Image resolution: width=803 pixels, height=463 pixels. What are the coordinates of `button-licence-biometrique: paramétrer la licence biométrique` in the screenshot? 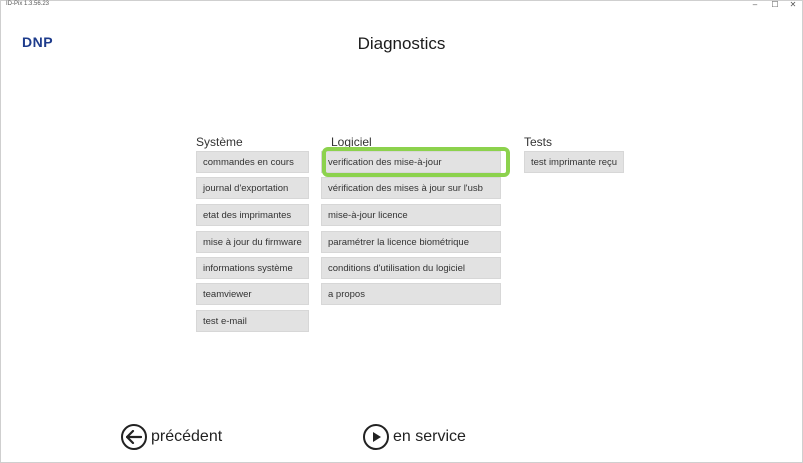 It's located at (411, 242).